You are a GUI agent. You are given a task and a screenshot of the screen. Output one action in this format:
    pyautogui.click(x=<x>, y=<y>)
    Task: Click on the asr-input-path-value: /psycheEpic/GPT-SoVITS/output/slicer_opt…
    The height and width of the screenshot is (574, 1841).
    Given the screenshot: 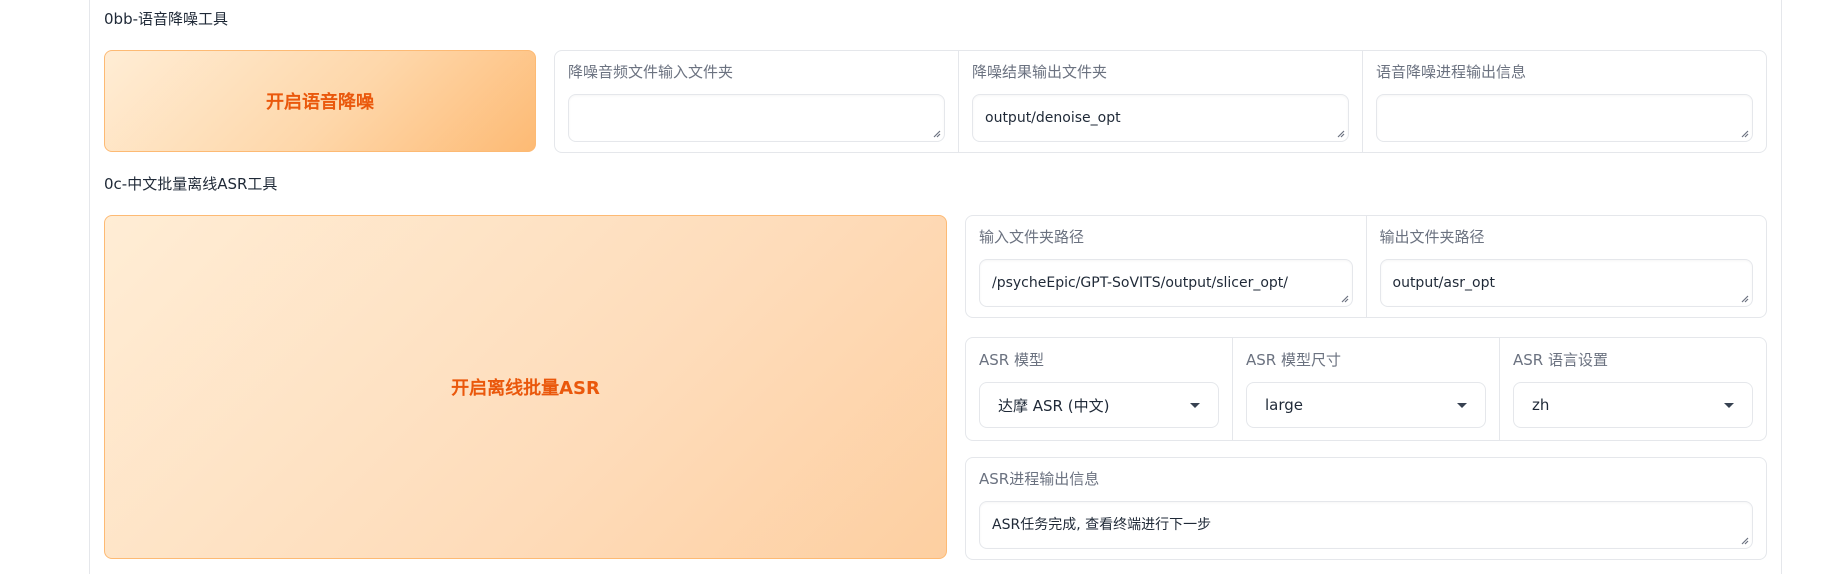 What is the action you would take?
    pyautogui.click(x=1140, y=283)
    